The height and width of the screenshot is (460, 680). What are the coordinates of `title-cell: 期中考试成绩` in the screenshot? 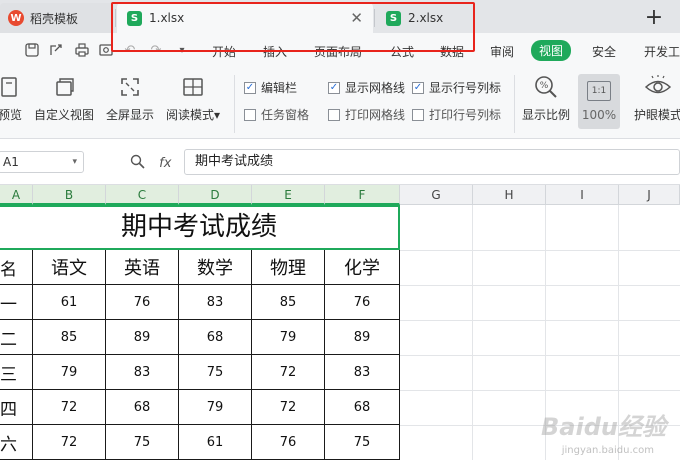 It's located at (200, 227).